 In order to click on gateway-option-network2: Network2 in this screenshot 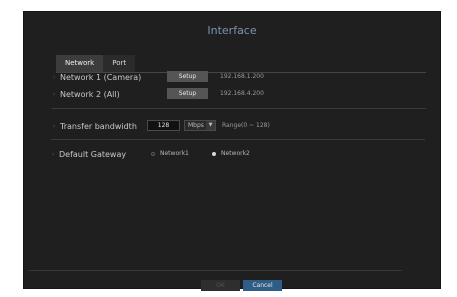, I will do `click(231, 153)`.